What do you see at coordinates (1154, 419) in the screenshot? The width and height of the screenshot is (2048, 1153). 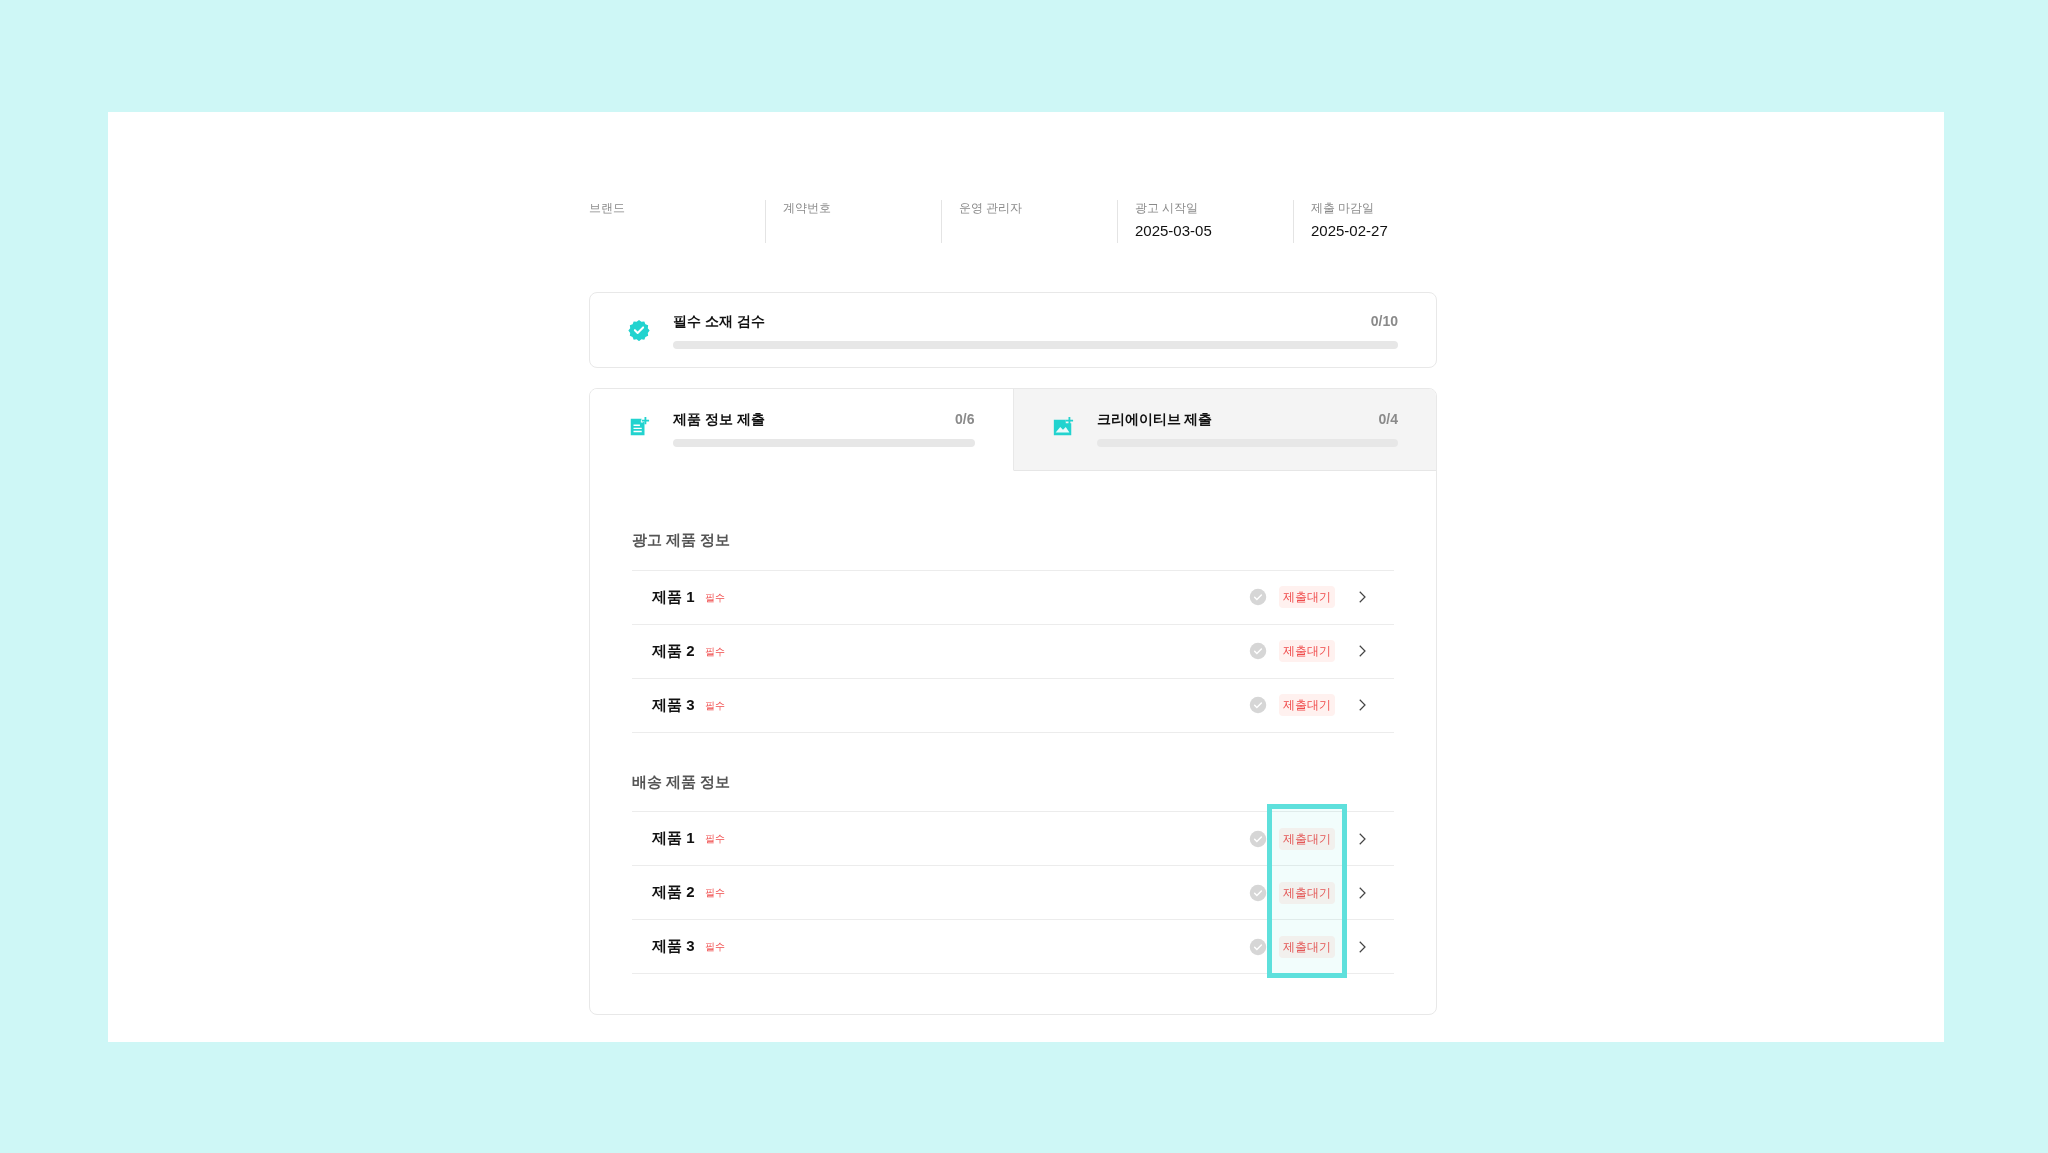 I see `progress-title: 크리에이티브 제출` at bounding box center [1154, 419].